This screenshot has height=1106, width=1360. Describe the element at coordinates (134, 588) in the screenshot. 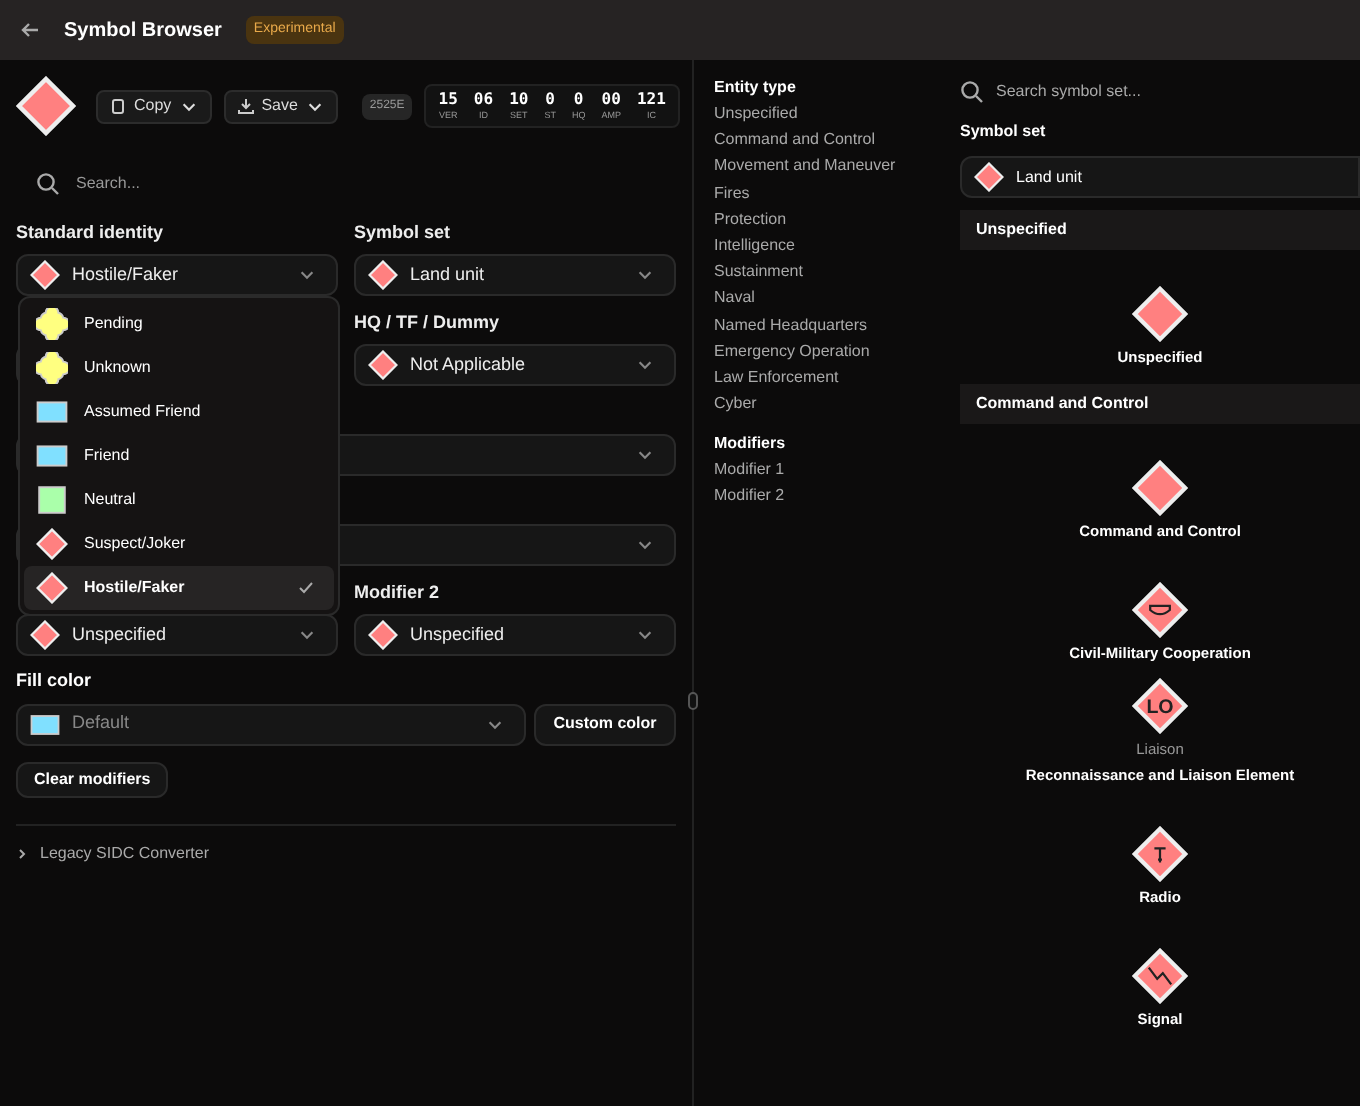

I see `option-label: Hostile/Faker` at that location.